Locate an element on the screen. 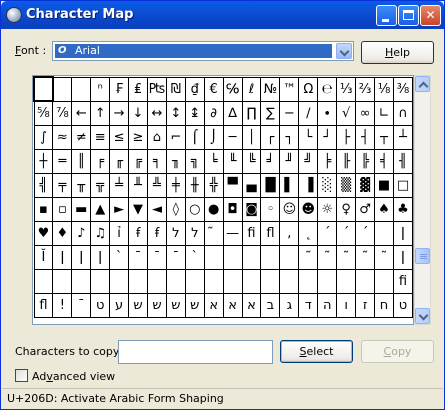 The width and height of the screenshot is (445, 410). character-cell: ↕ is located at coordinates (175, 113).